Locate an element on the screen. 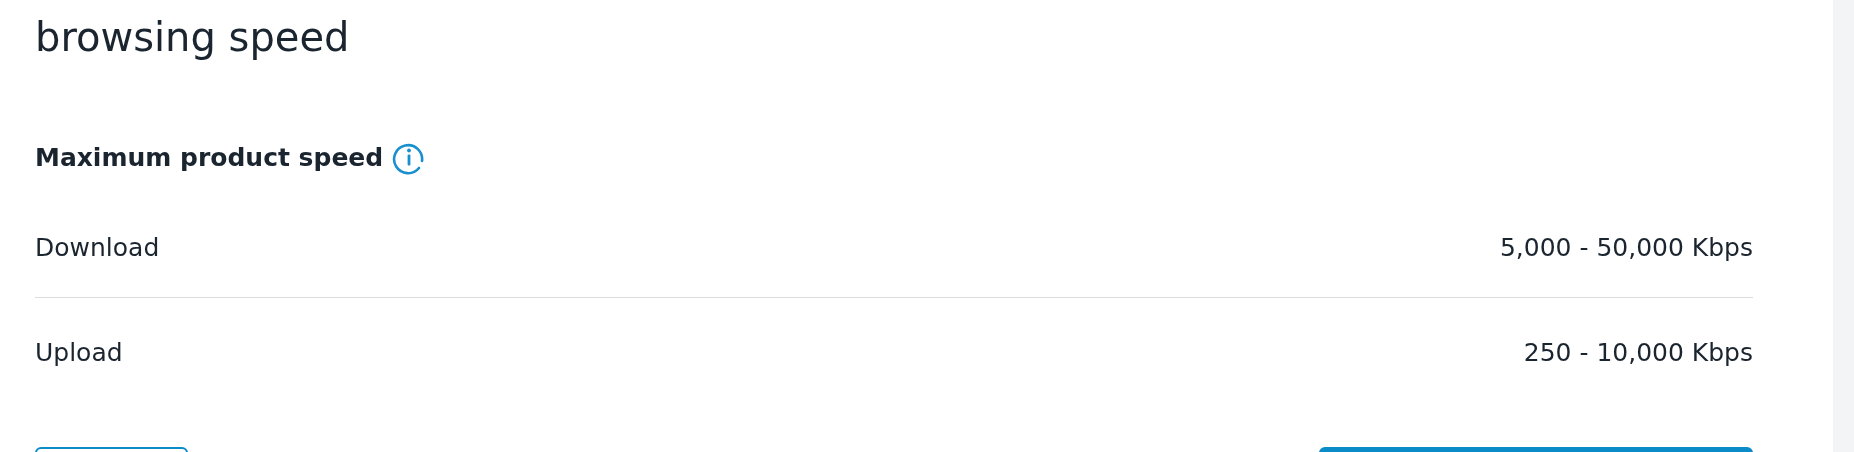  speed-label: Download is located at coordinates (97, 247).